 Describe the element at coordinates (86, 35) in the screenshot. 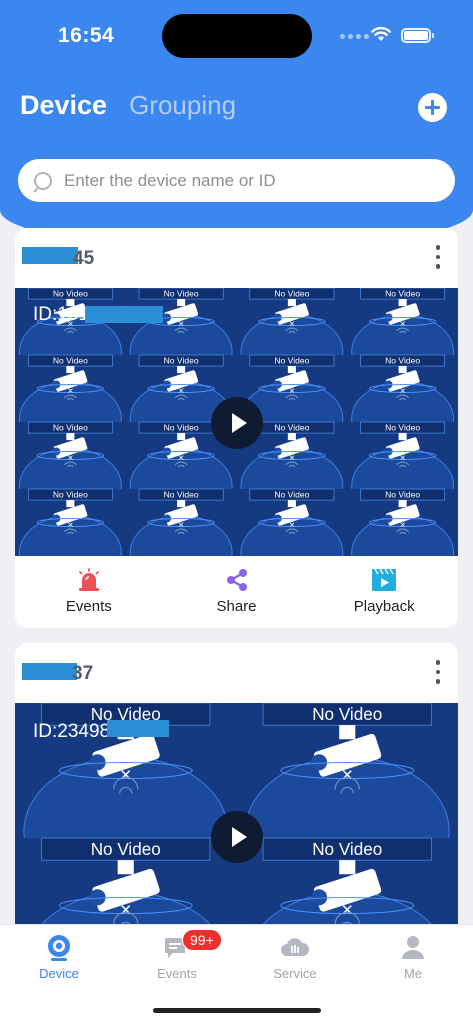

I see `status-time: 16:54` at that location.